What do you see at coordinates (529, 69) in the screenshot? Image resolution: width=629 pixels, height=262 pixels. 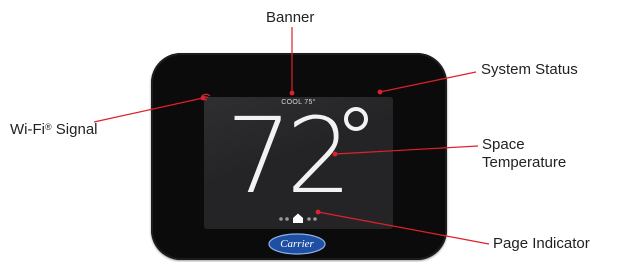 I see `callout-system-status: System Status` at bounding box center [529, 69].